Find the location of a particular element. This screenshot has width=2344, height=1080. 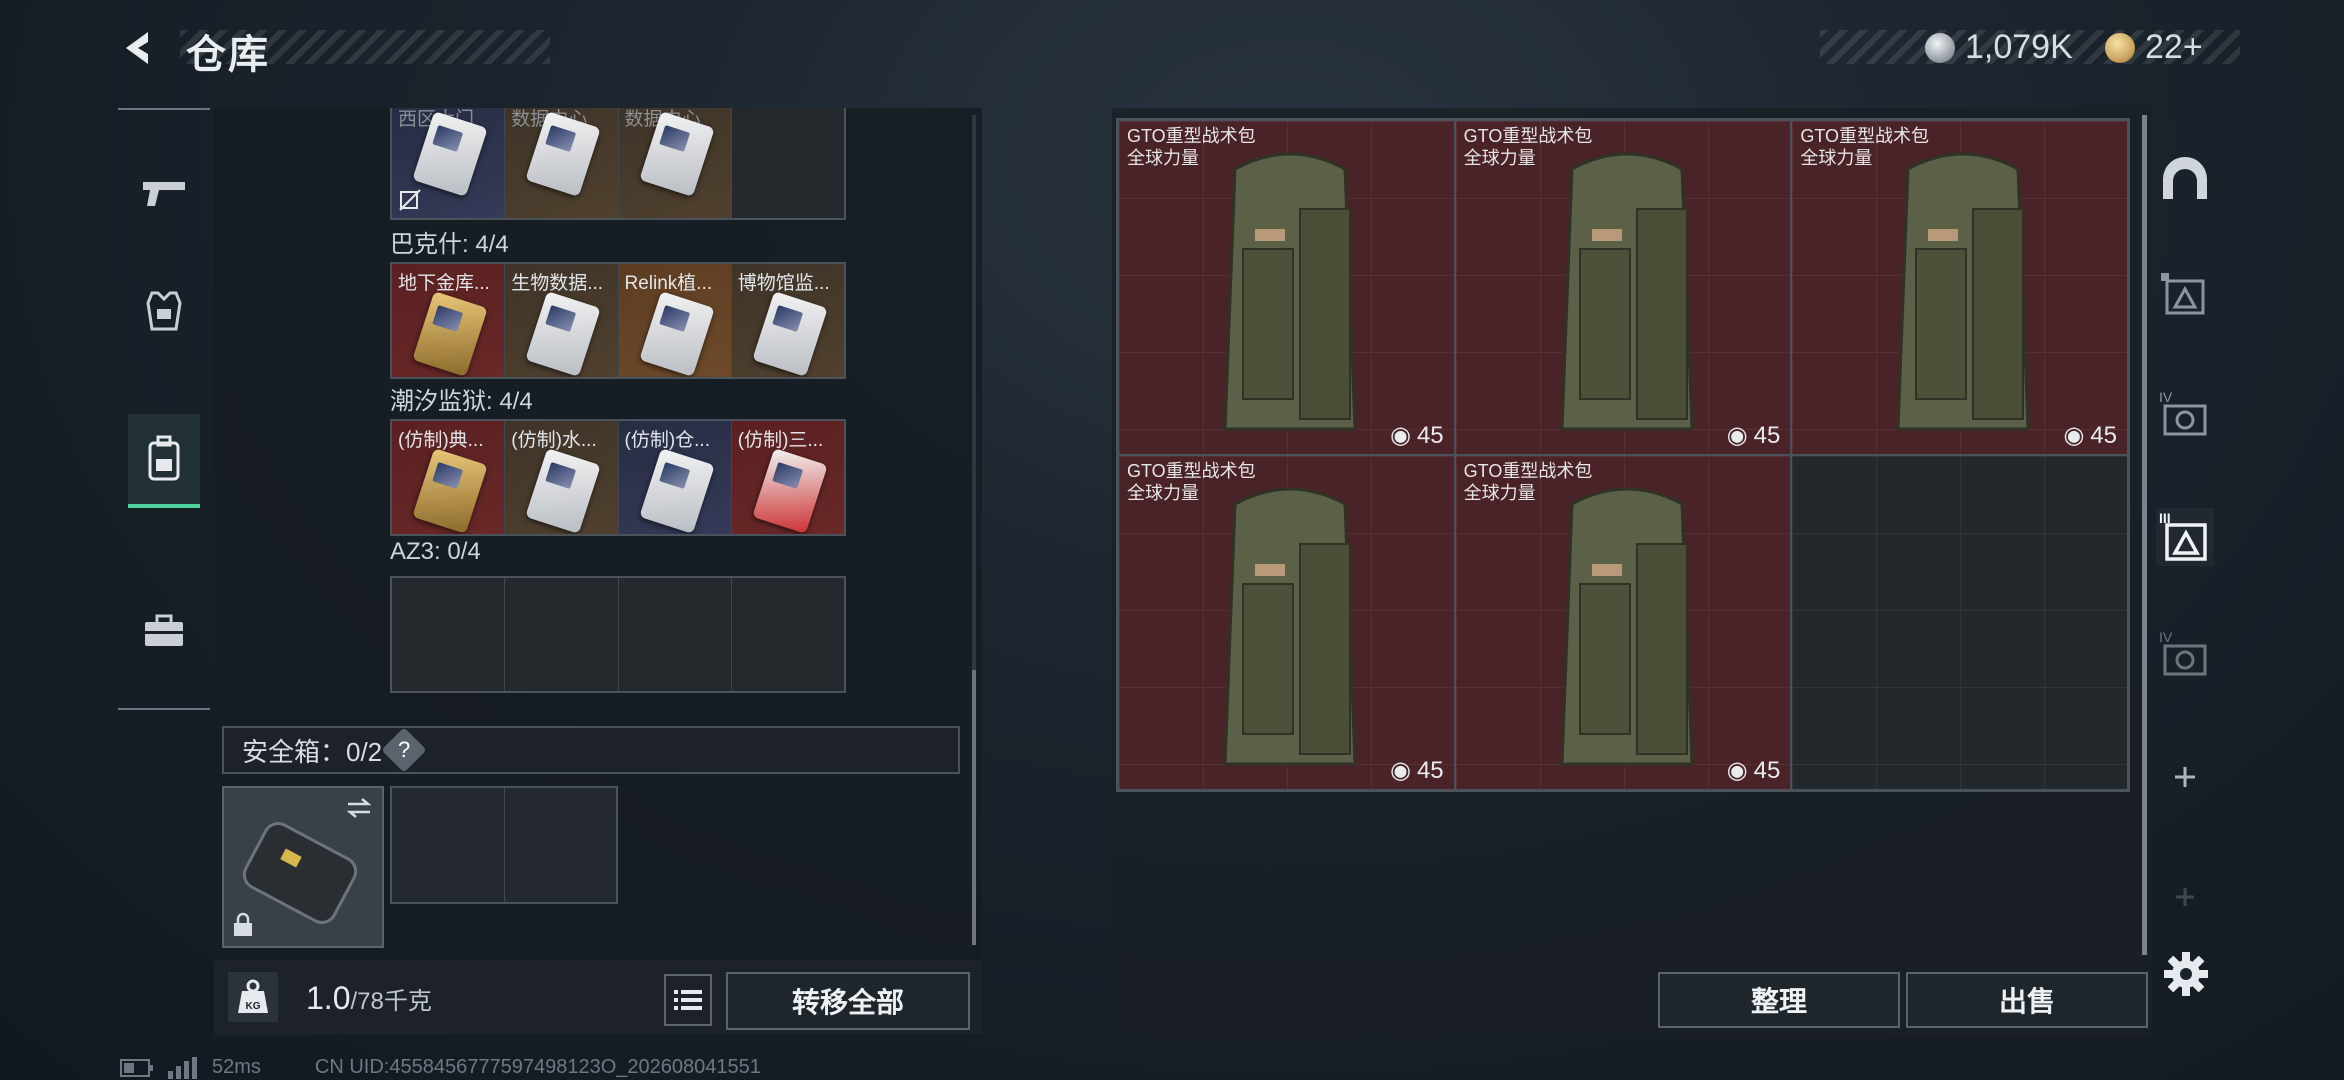

pistol-icon is located at coordinates (164, 194).